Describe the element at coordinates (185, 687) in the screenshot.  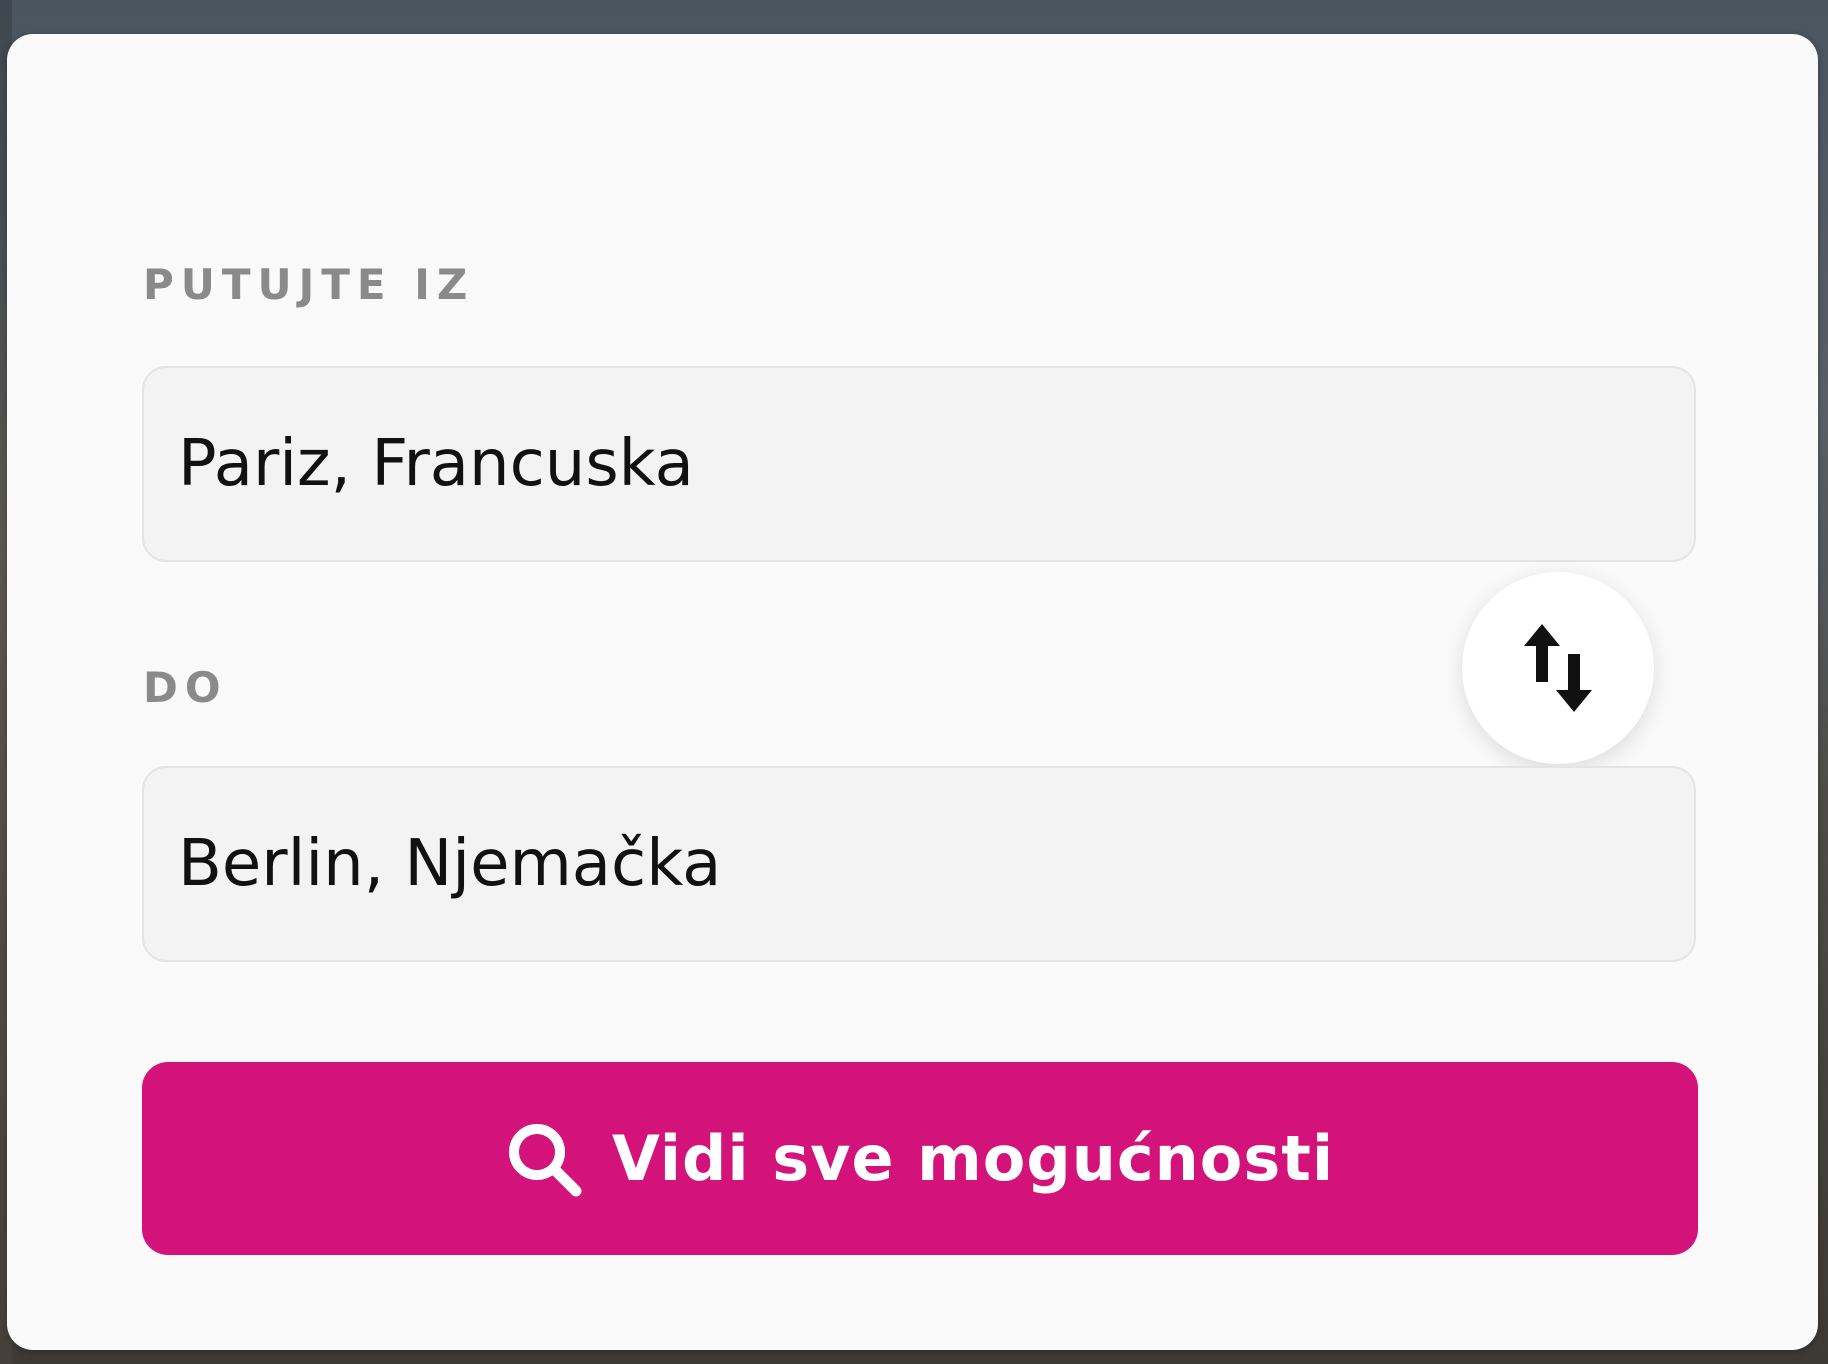
I see `to-label: DO` at that location.